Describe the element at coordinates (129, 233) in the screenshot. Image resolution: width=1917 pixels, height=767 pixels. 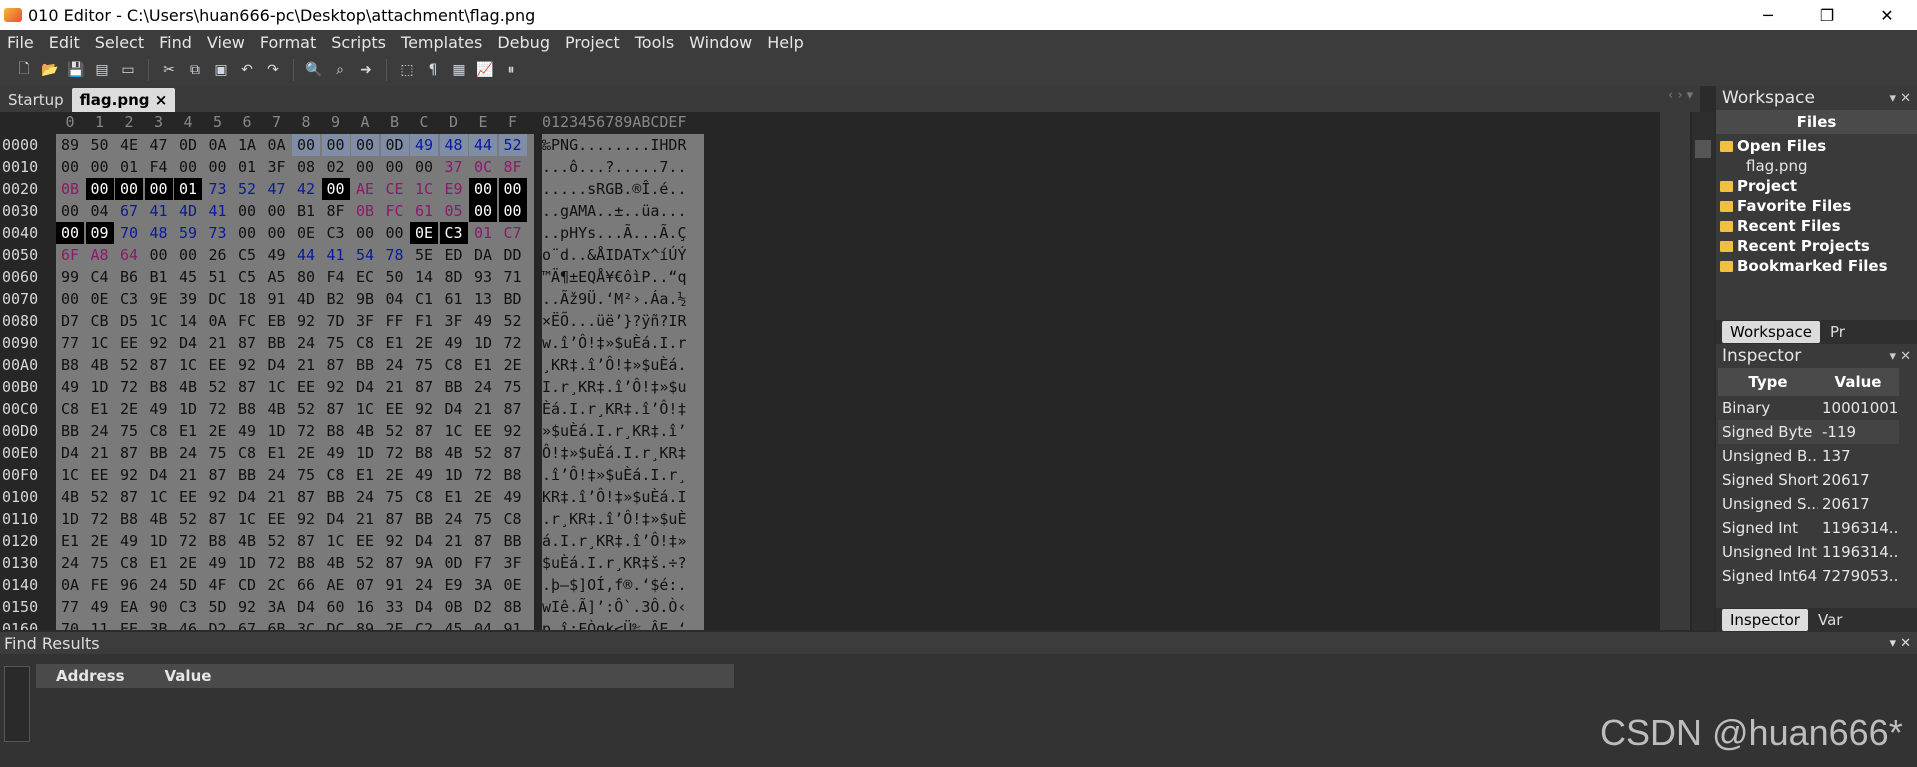
I see `hex-byte: 70` at that location.